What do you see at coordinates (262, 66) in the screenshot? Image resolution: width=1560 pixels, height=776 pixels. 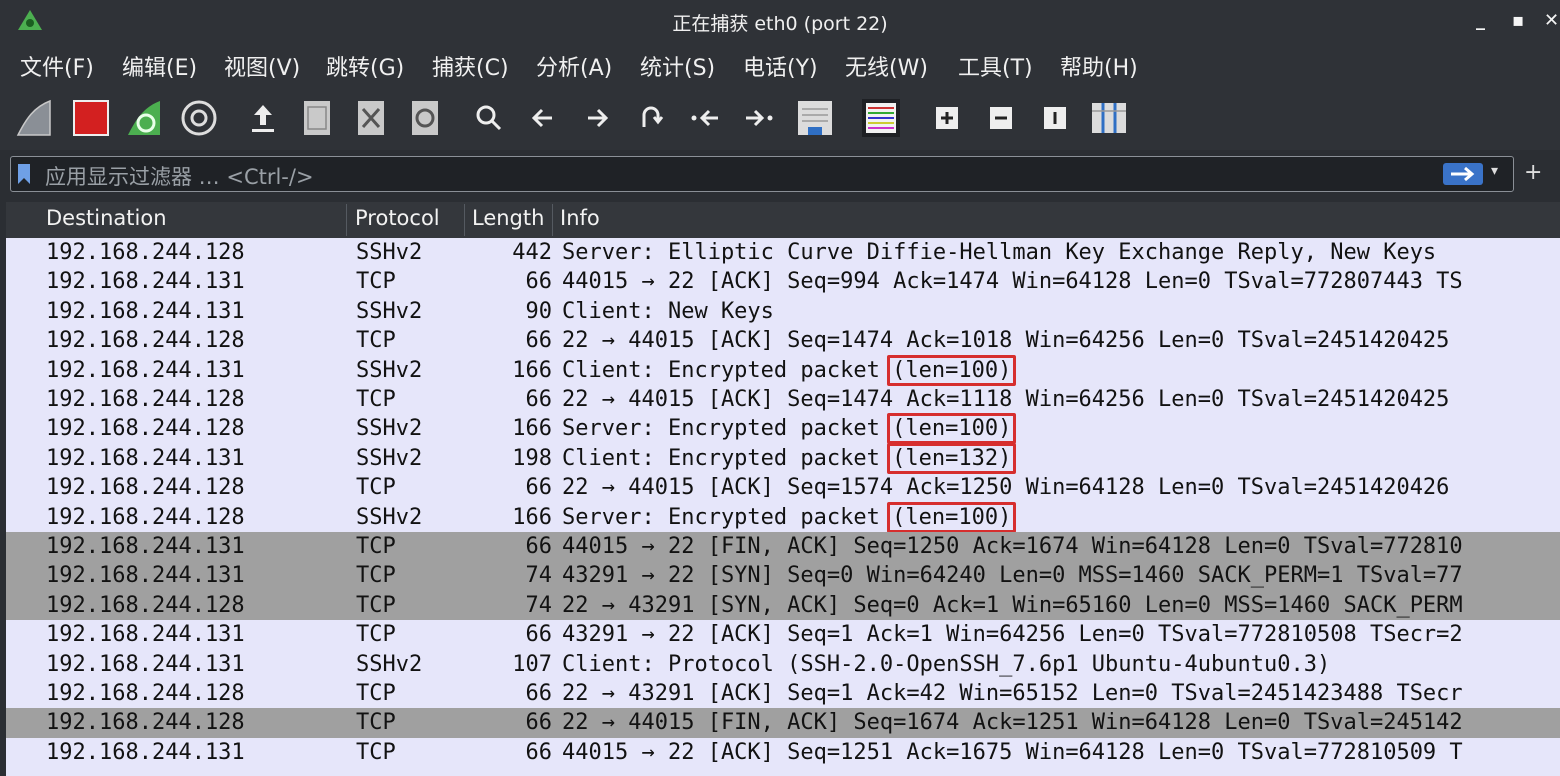 I see `menu-view: 视图(V)` at bounding box center [262, 66].